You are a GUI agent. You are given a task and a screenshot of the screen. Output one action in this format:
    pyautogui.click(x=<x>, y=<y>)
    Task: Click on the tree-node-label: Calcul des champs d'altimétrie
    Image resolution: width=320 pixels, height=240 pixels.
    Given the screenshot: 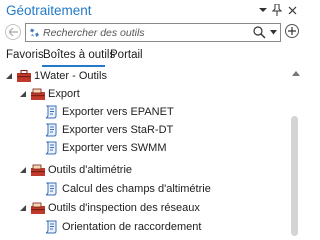 What is the action you would take?
    pyautogui.click(x=136, y=189)
    